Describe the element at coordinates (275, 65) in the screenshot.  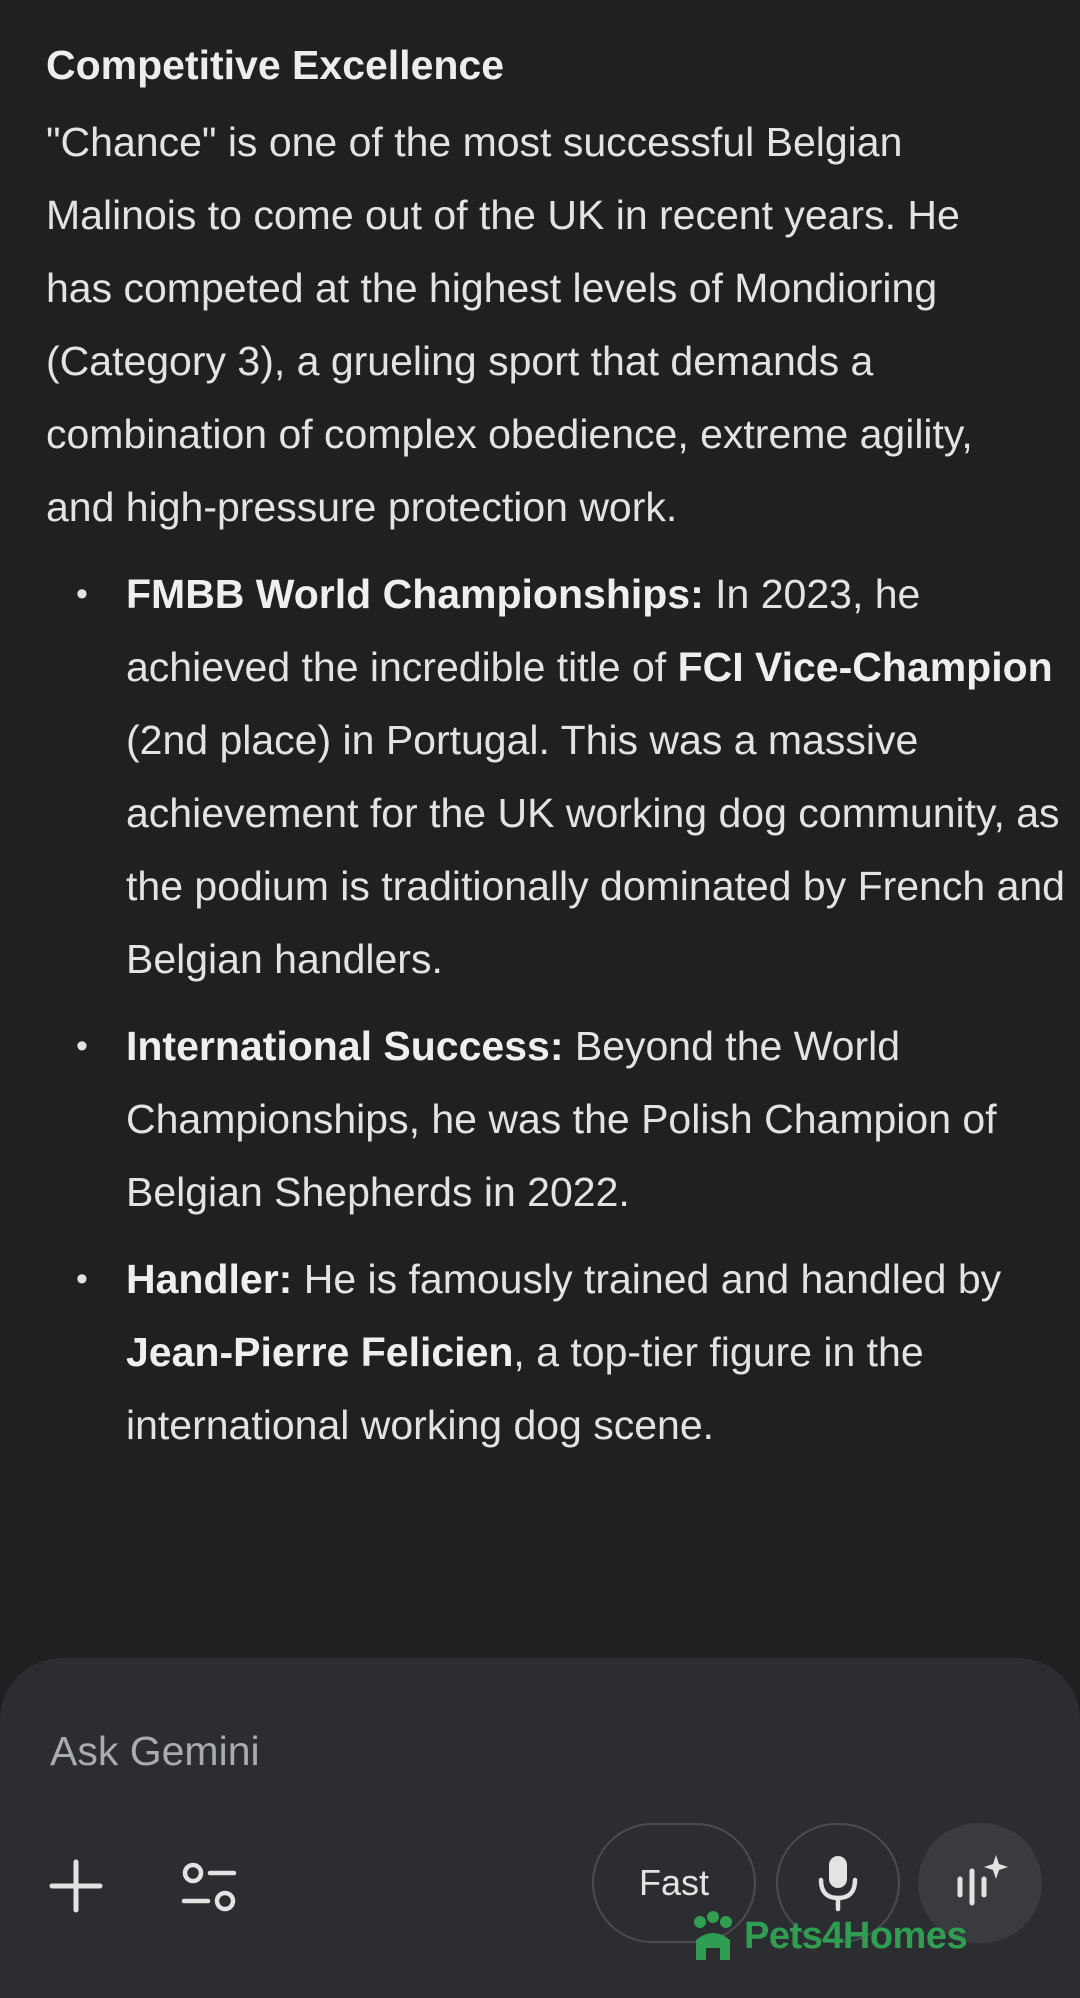
I see `section-heading: Competitive Excellence` at that location.